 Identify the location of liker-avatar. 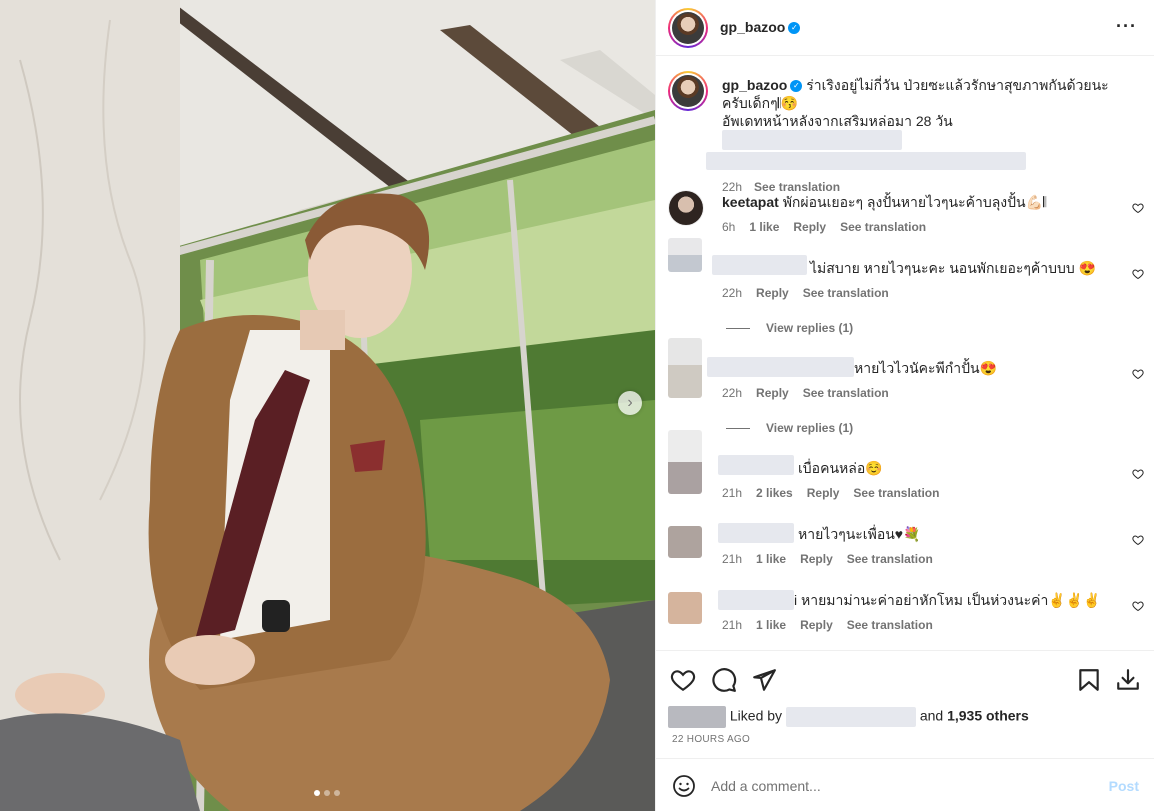
(697, 717).